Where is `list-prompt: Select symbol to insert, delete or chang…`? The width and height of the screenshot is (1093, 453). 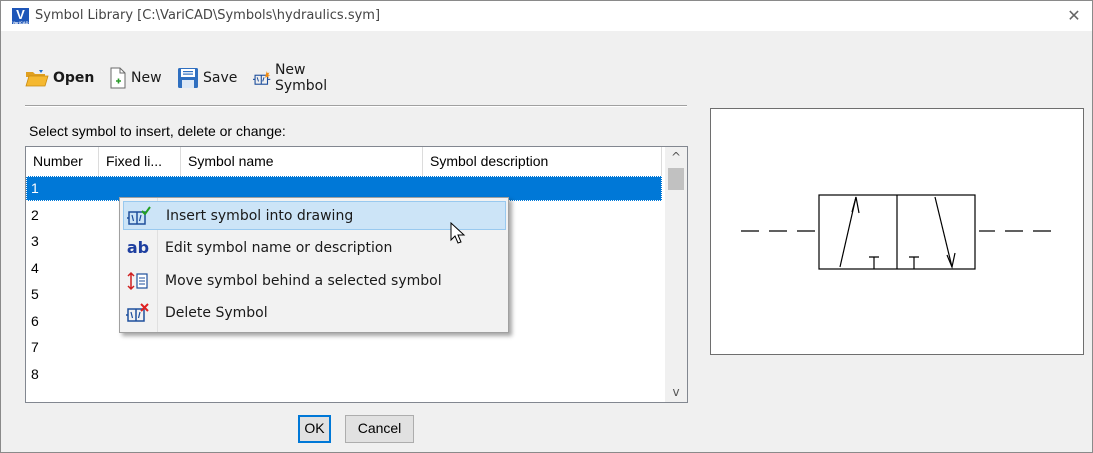
list-prompt: Select symbol to insert, delete or chang… is located at coordinates (157, 131).